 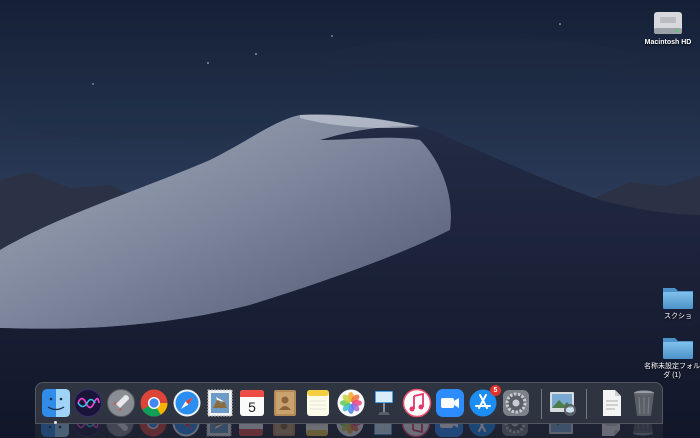 I want to click on rocket-icon, so click(x=121, y=403).